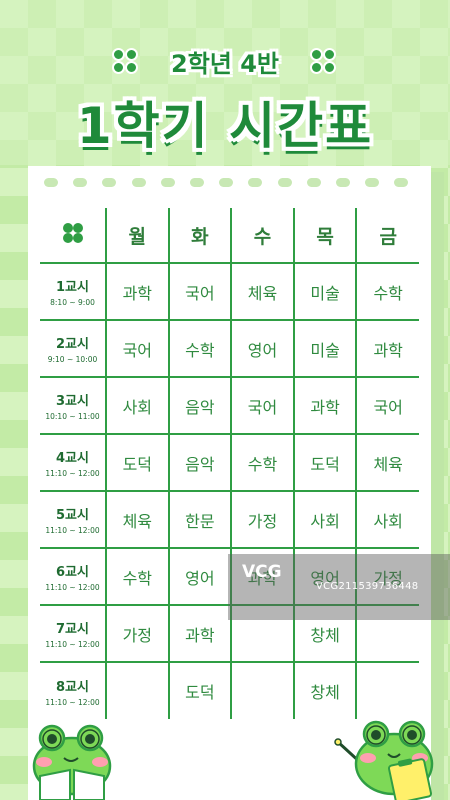 Image resolution: width=450 pixels, height=800 pixels. I want to click on period-label: 7교시, so click(72, 629).